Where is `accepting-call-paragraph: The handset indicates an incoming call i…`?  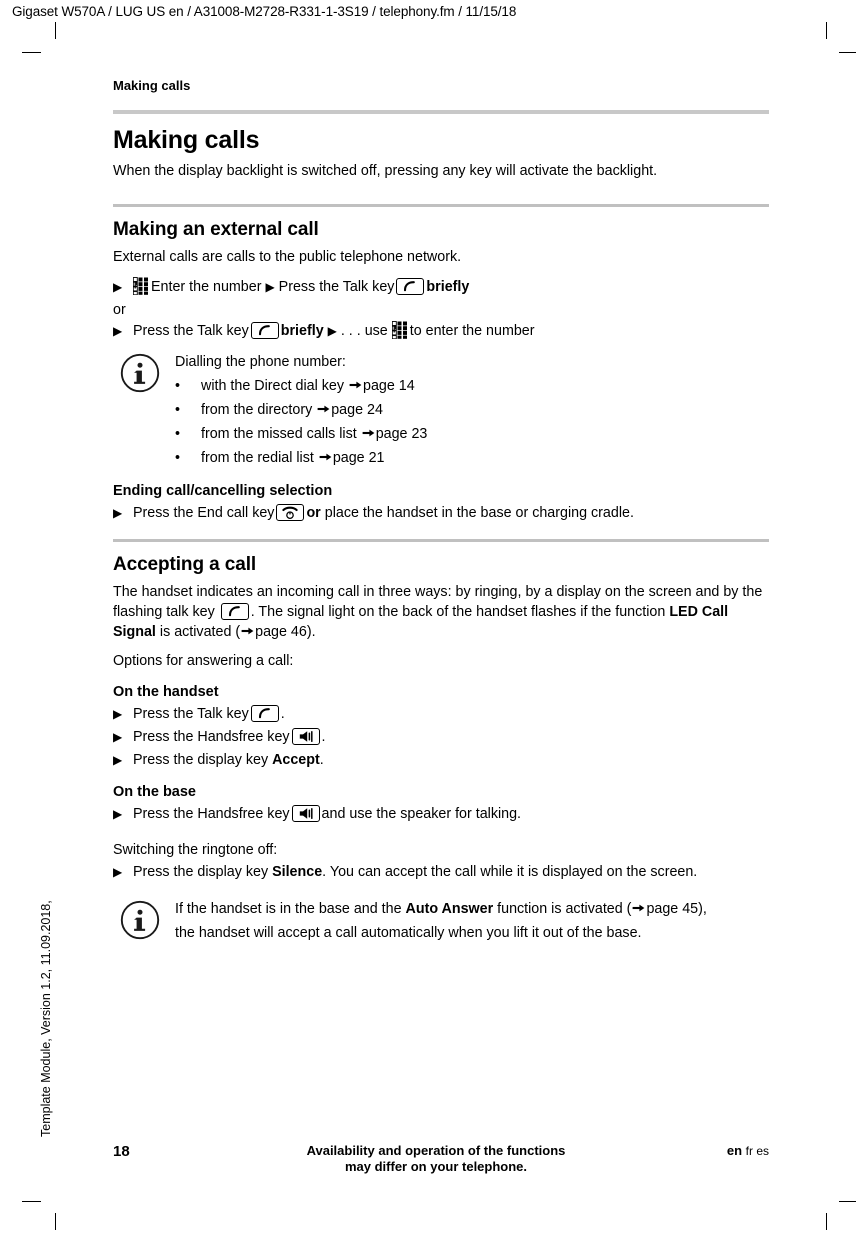 accepting-call-paragraph: The handset indicates an incoming call i… is located at coordinates (441, 612).